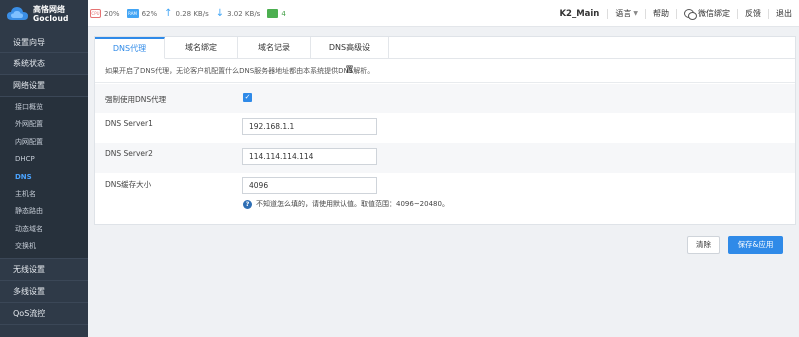 This screenshot has height=337, width=799. Describe the element at coordinates (129, 123) in the screenshot. I see `dns1-label: DNS Server1` at that location.